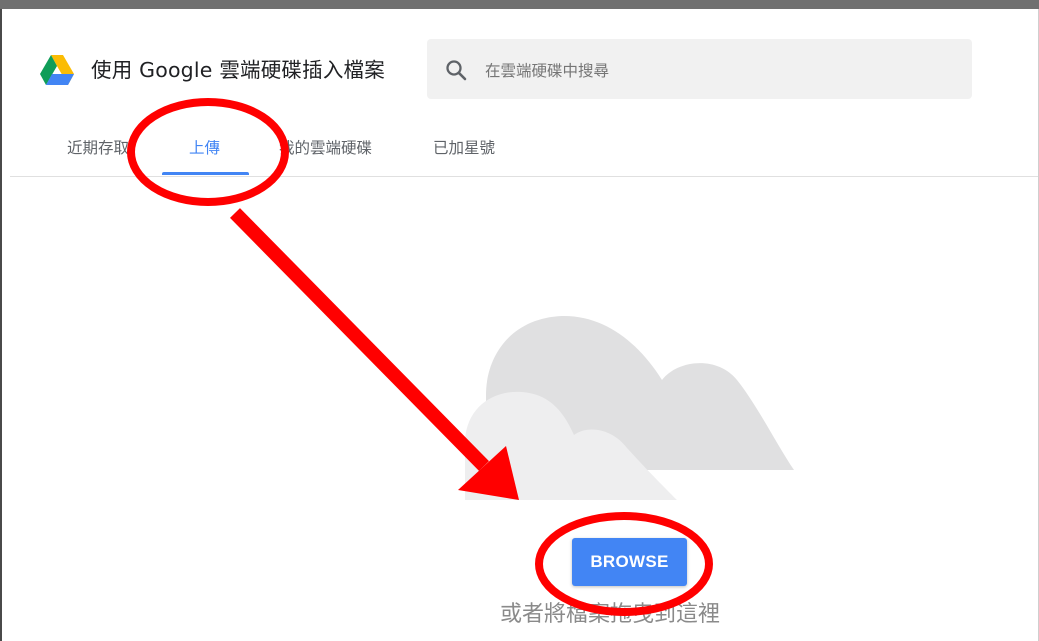 The width and height of the screenshot is (1039, 641). Describe the element at coordinates (464, 147) in the screenshot. I see `tab-starred: 已加星號` at that location.